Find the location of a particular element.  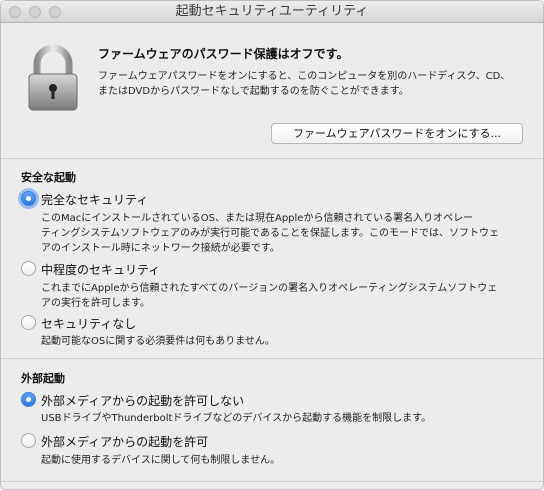

full-security-label: 完全なセキュリティ is located at coordinates (94, 199).